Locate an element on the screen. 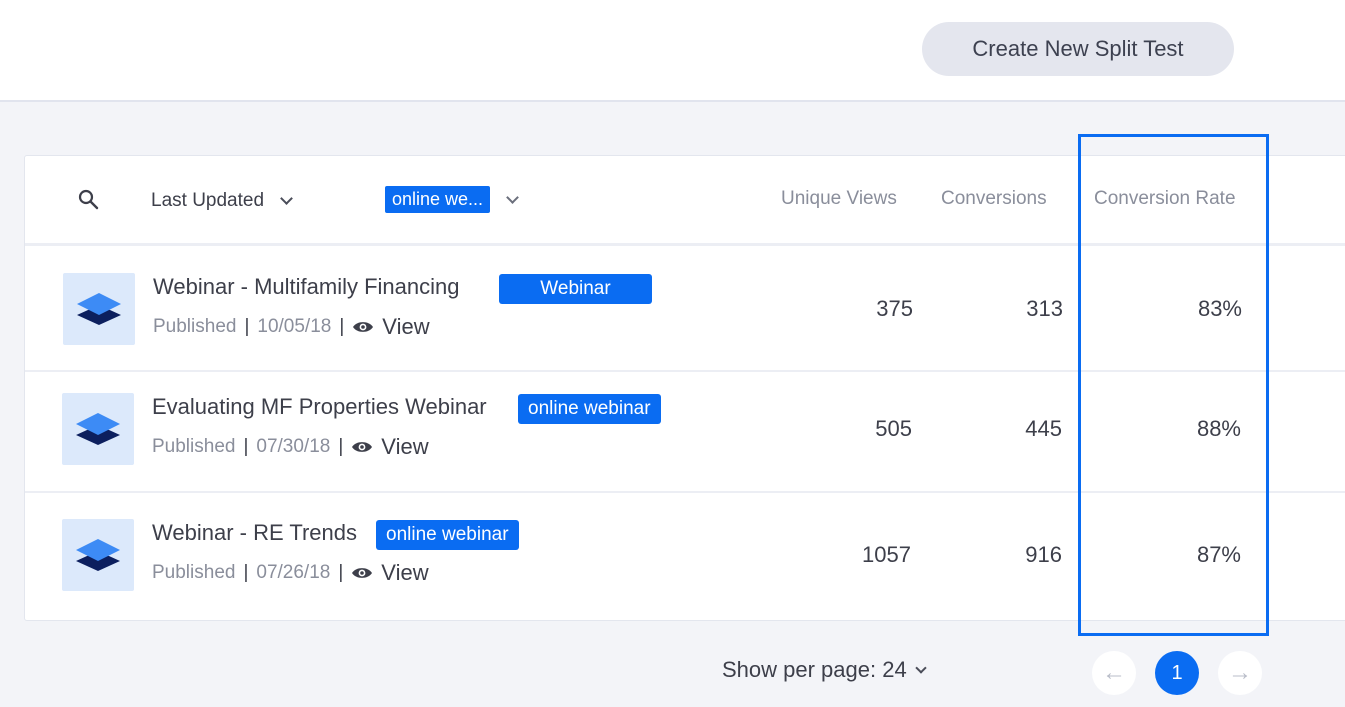  arrow-right-icon: → is located at coordinates (1240, 672).